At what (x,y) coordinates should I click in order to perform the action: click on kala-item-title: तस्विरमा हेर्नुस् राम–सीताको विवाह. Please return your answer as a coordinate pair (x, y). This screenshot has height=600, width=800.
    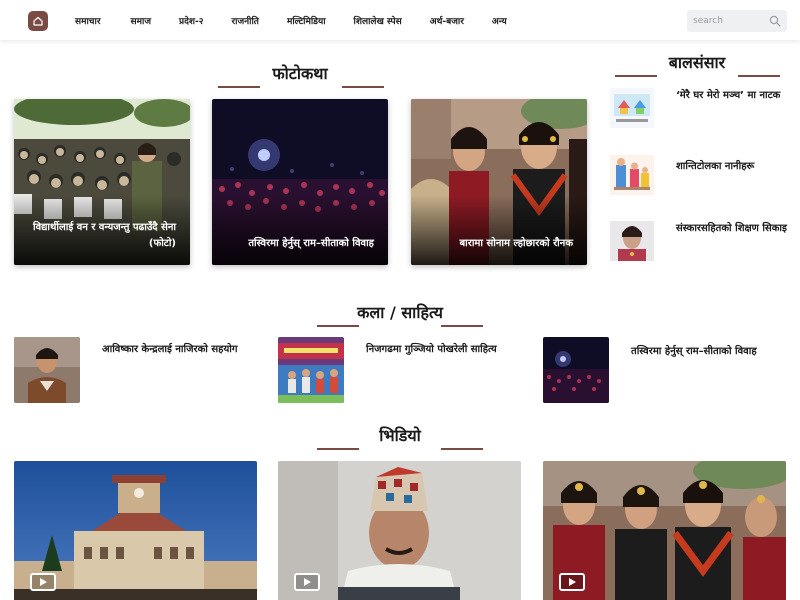
    Looking at the image, I should click on (694, 351).